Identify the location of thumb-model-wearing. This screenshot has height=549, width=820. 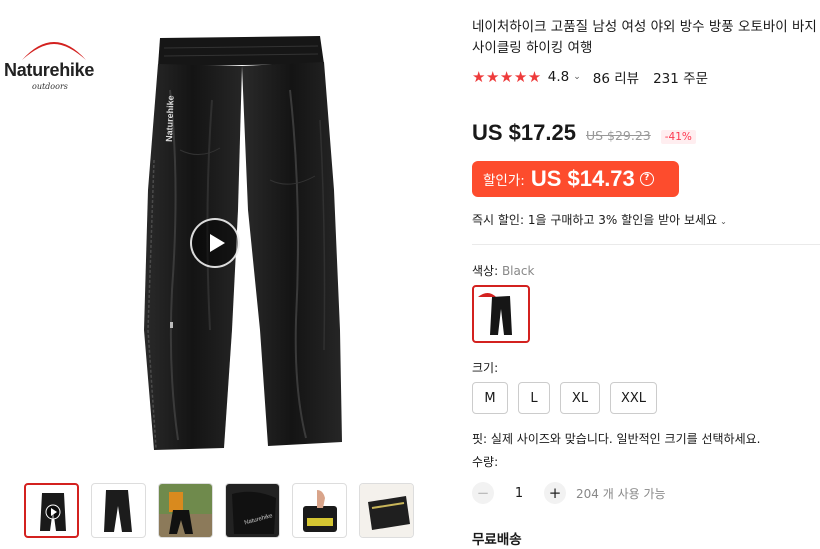
(185, 510).